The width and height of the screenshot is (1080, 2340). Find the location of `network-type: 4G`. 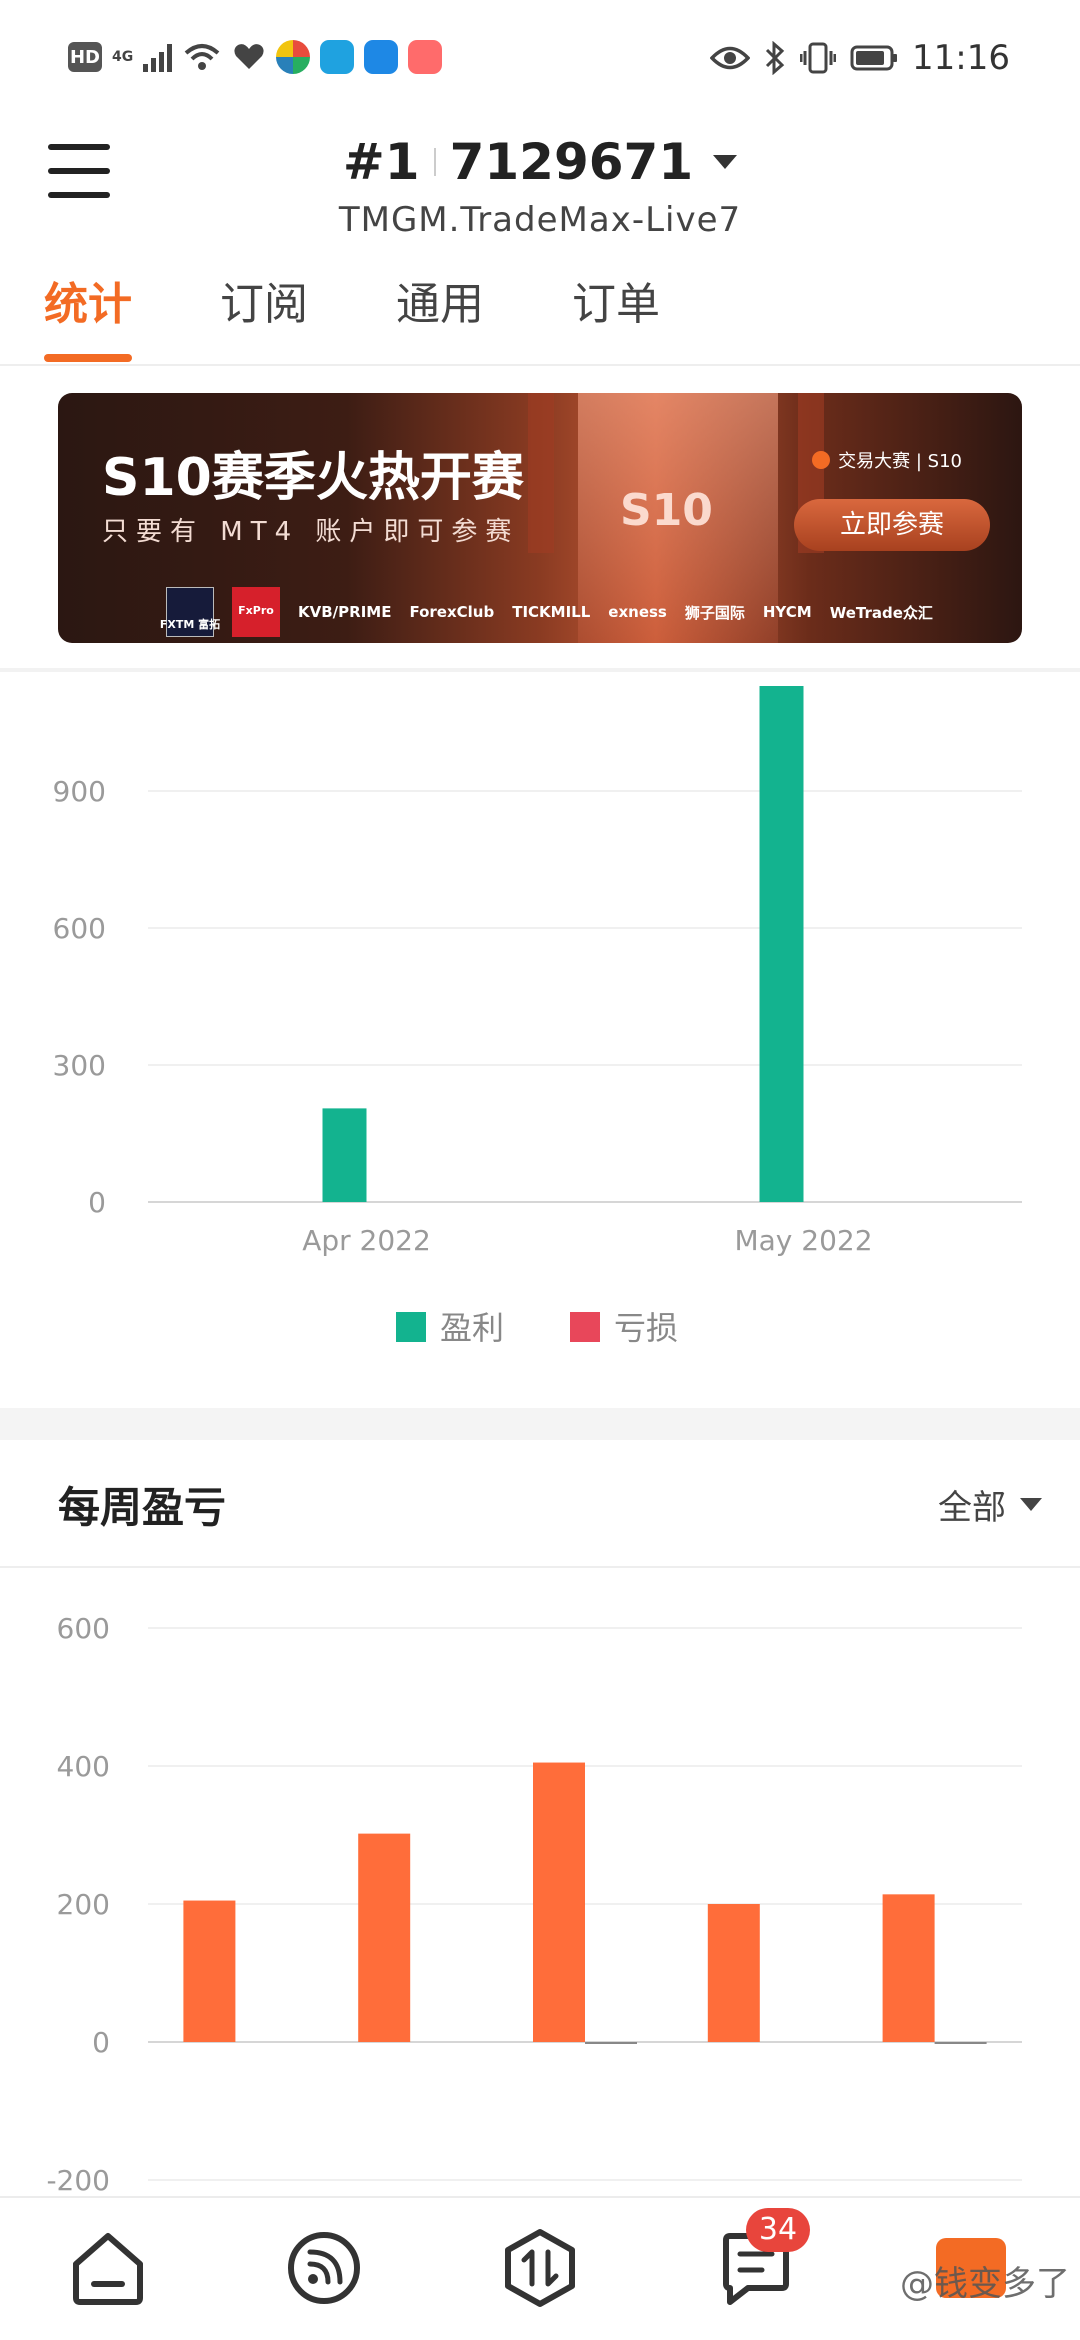

network-type: 4G is located at coordinates (123, 57).